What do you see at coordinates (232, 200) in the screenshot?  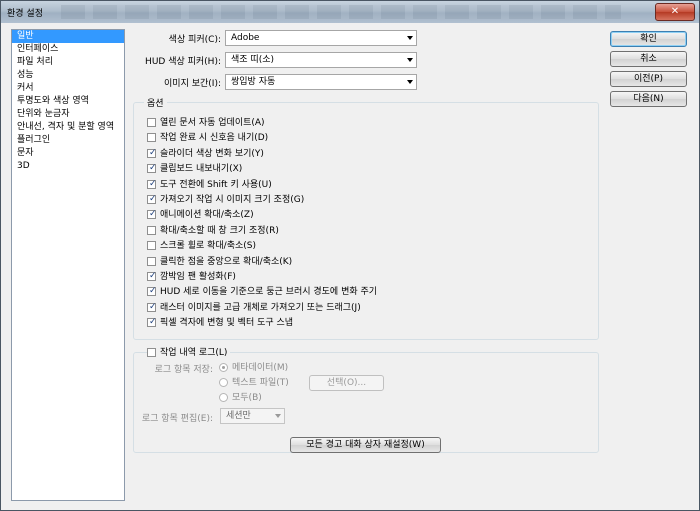 I see `option-label: 가져오기 작업 시 이미지 크기 조정(G)` at bounding box center [232, 200].